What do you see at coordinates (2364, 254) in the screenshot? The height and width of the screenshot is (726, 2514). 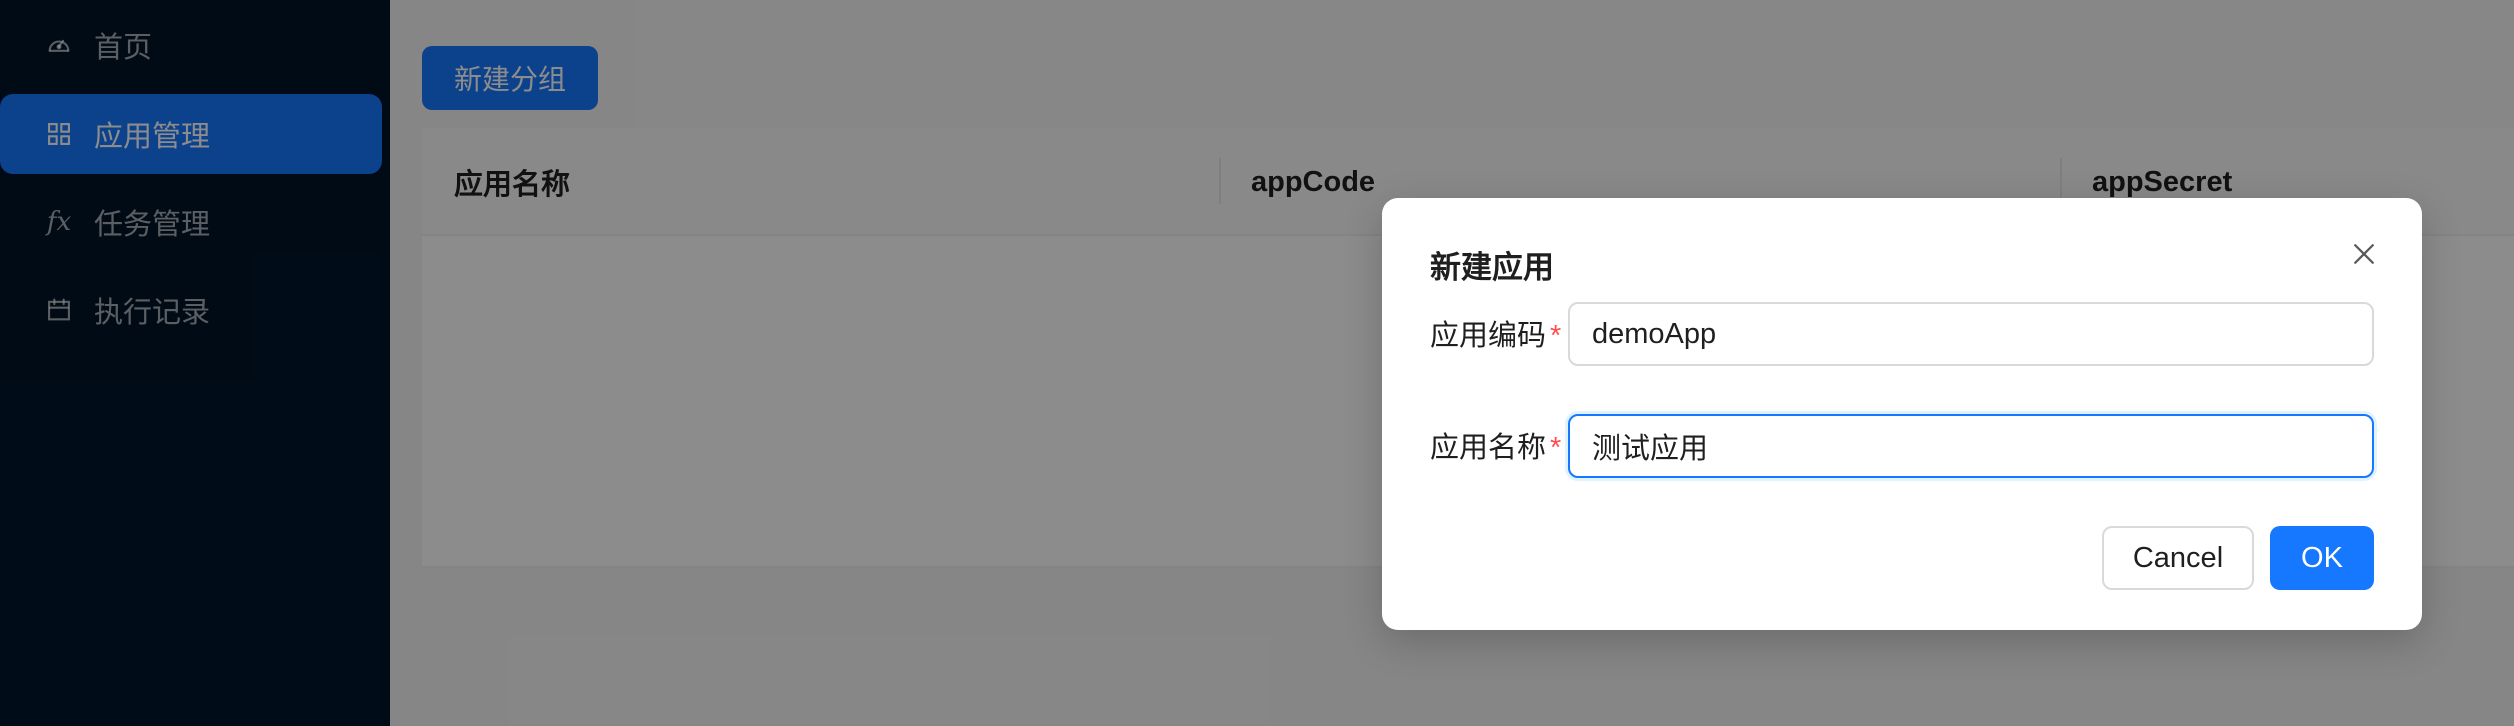 I see `close-icon` at bounding box center [2364, 254].